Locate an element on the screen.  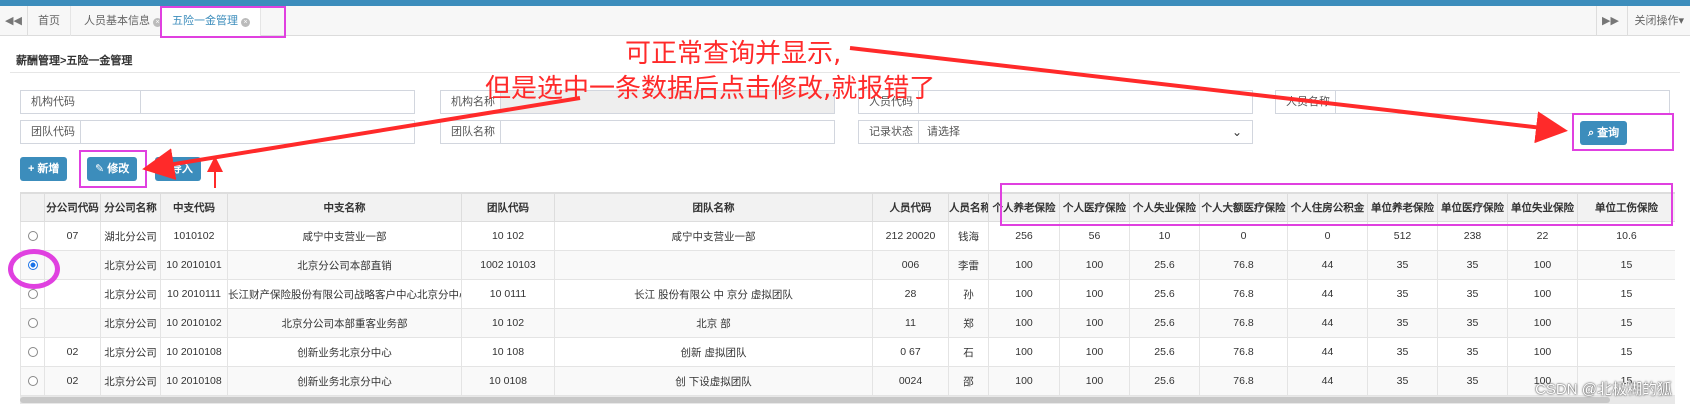
tab-home: 首页 is located at coordinates (49, 21).